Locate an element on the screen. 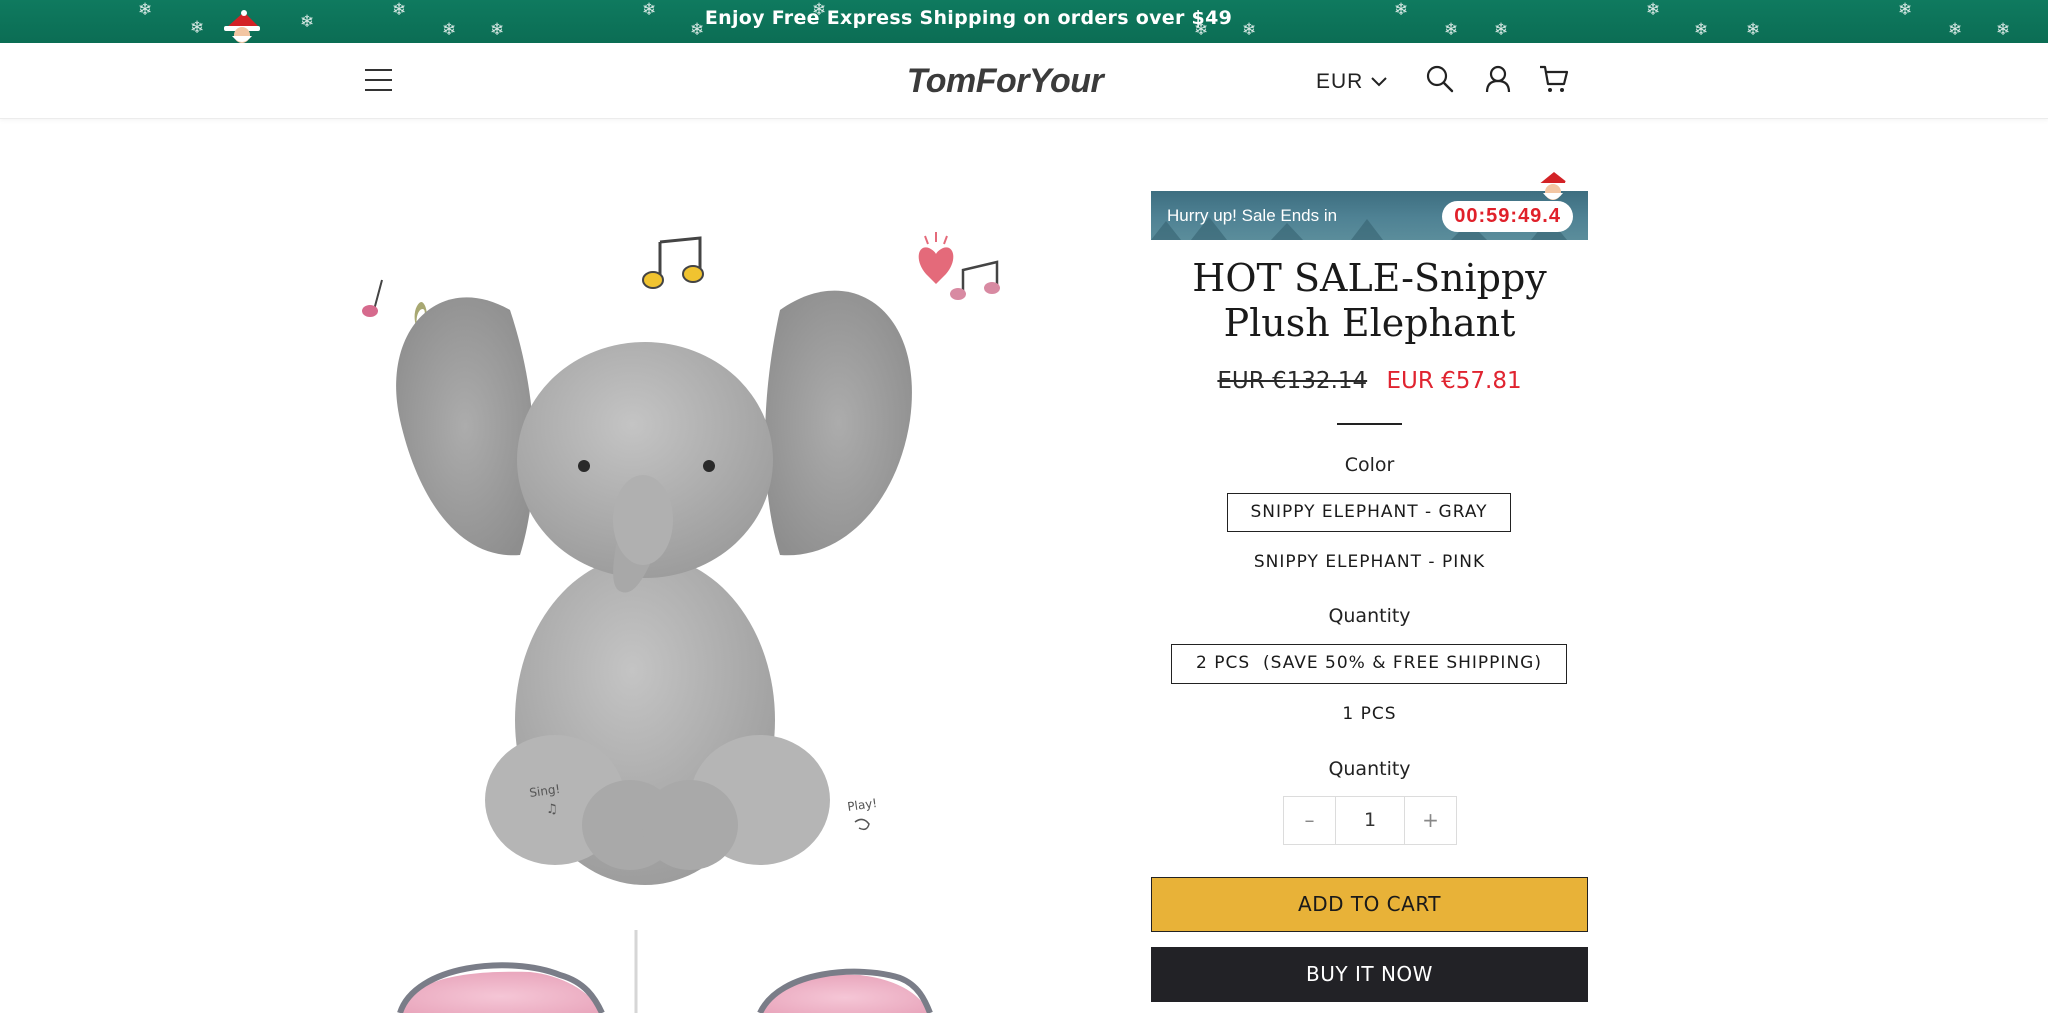 The height and width of the screenshot is (1017, 2048). price-row: EUR €132.14 EUR €57.81 is located at coordinates (1369, 381).